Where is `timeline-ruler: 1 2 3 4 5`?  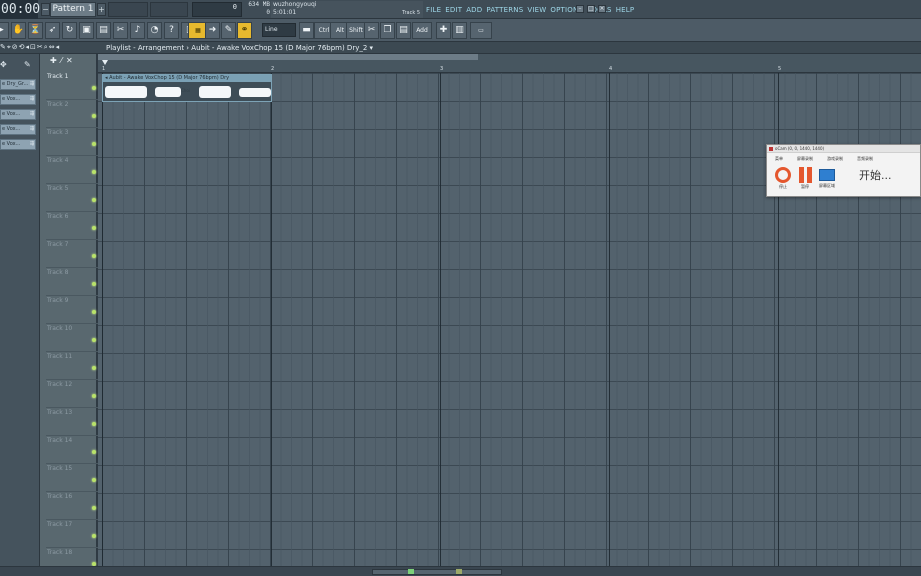
timeline-ruler: 1 2 3 4 5 is located at coordinates (509, 63).